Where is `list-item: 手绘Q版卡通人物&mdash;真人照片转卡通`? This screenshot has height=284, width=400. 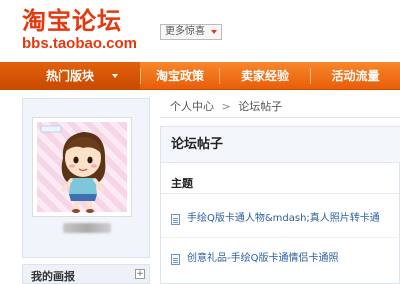
list-item: 手绘Q版卡通人物&mdash;真人照片转卡通 is located at coordinates (285, 219).